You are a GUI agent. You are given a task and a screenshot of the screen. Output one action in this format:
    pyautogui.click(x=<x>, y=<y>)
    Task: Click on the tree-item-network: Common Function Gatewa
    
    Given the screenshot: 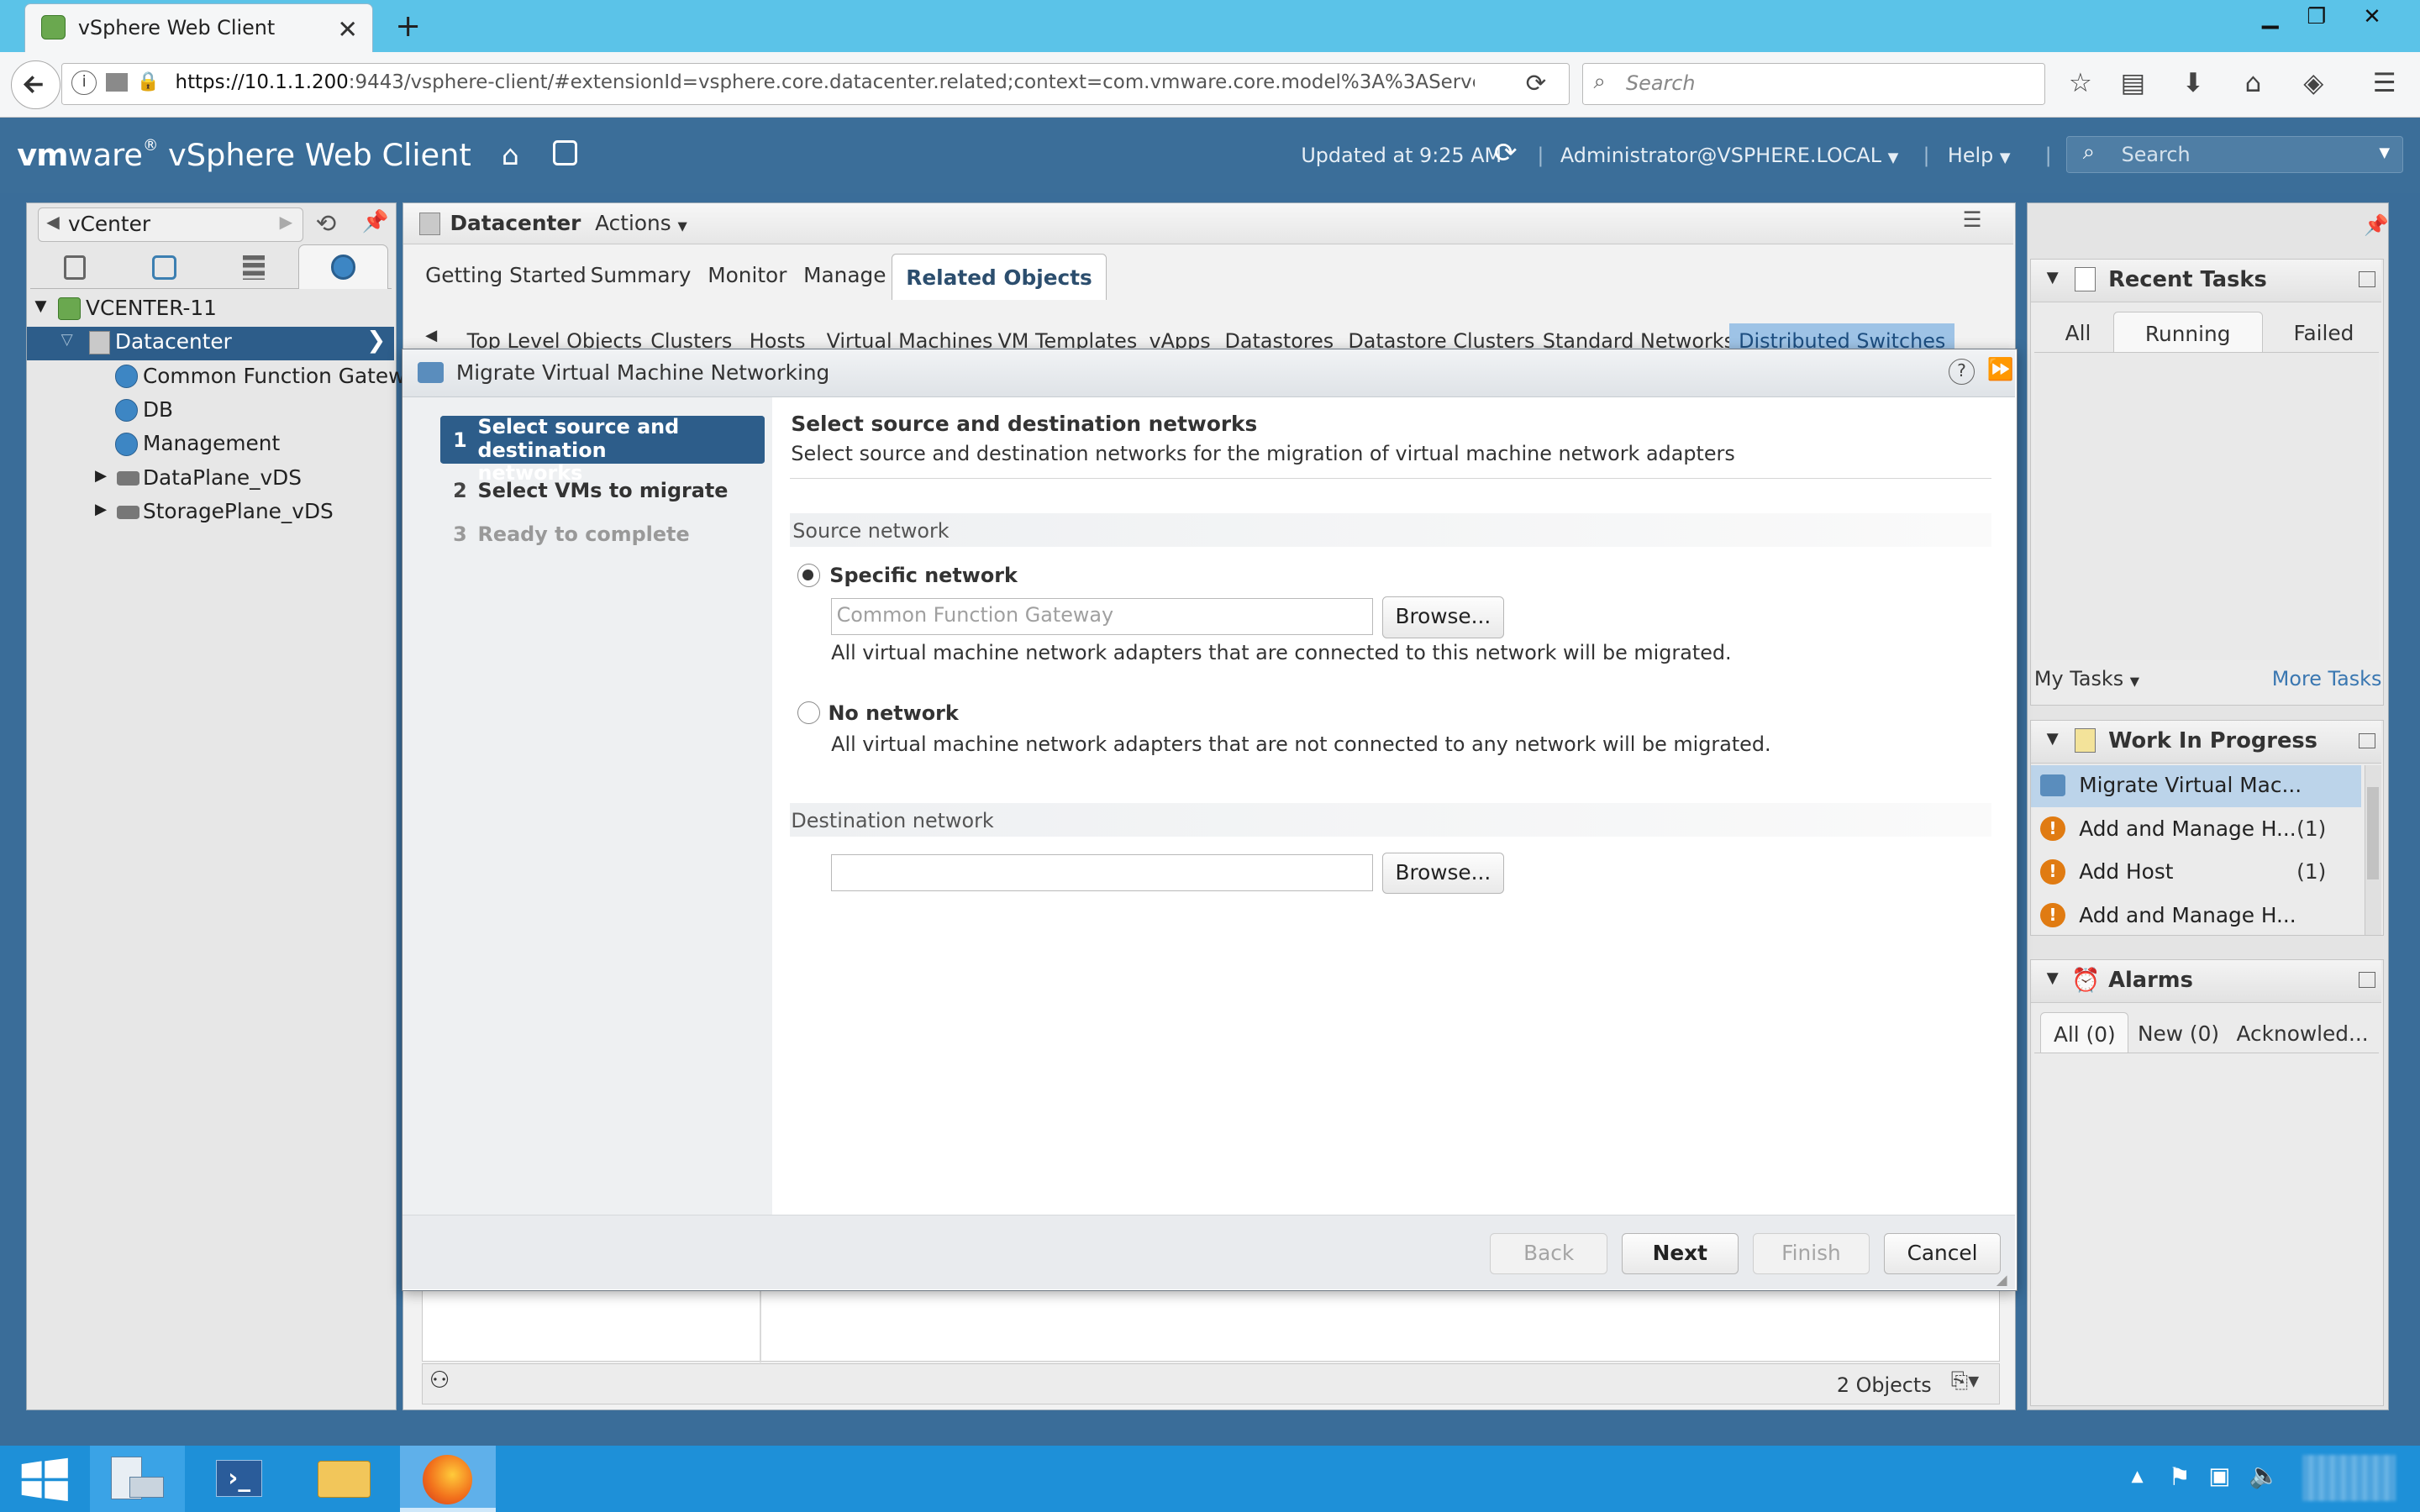 What is the action you would take?
    pyautogui.click(x=223, y=377)
    